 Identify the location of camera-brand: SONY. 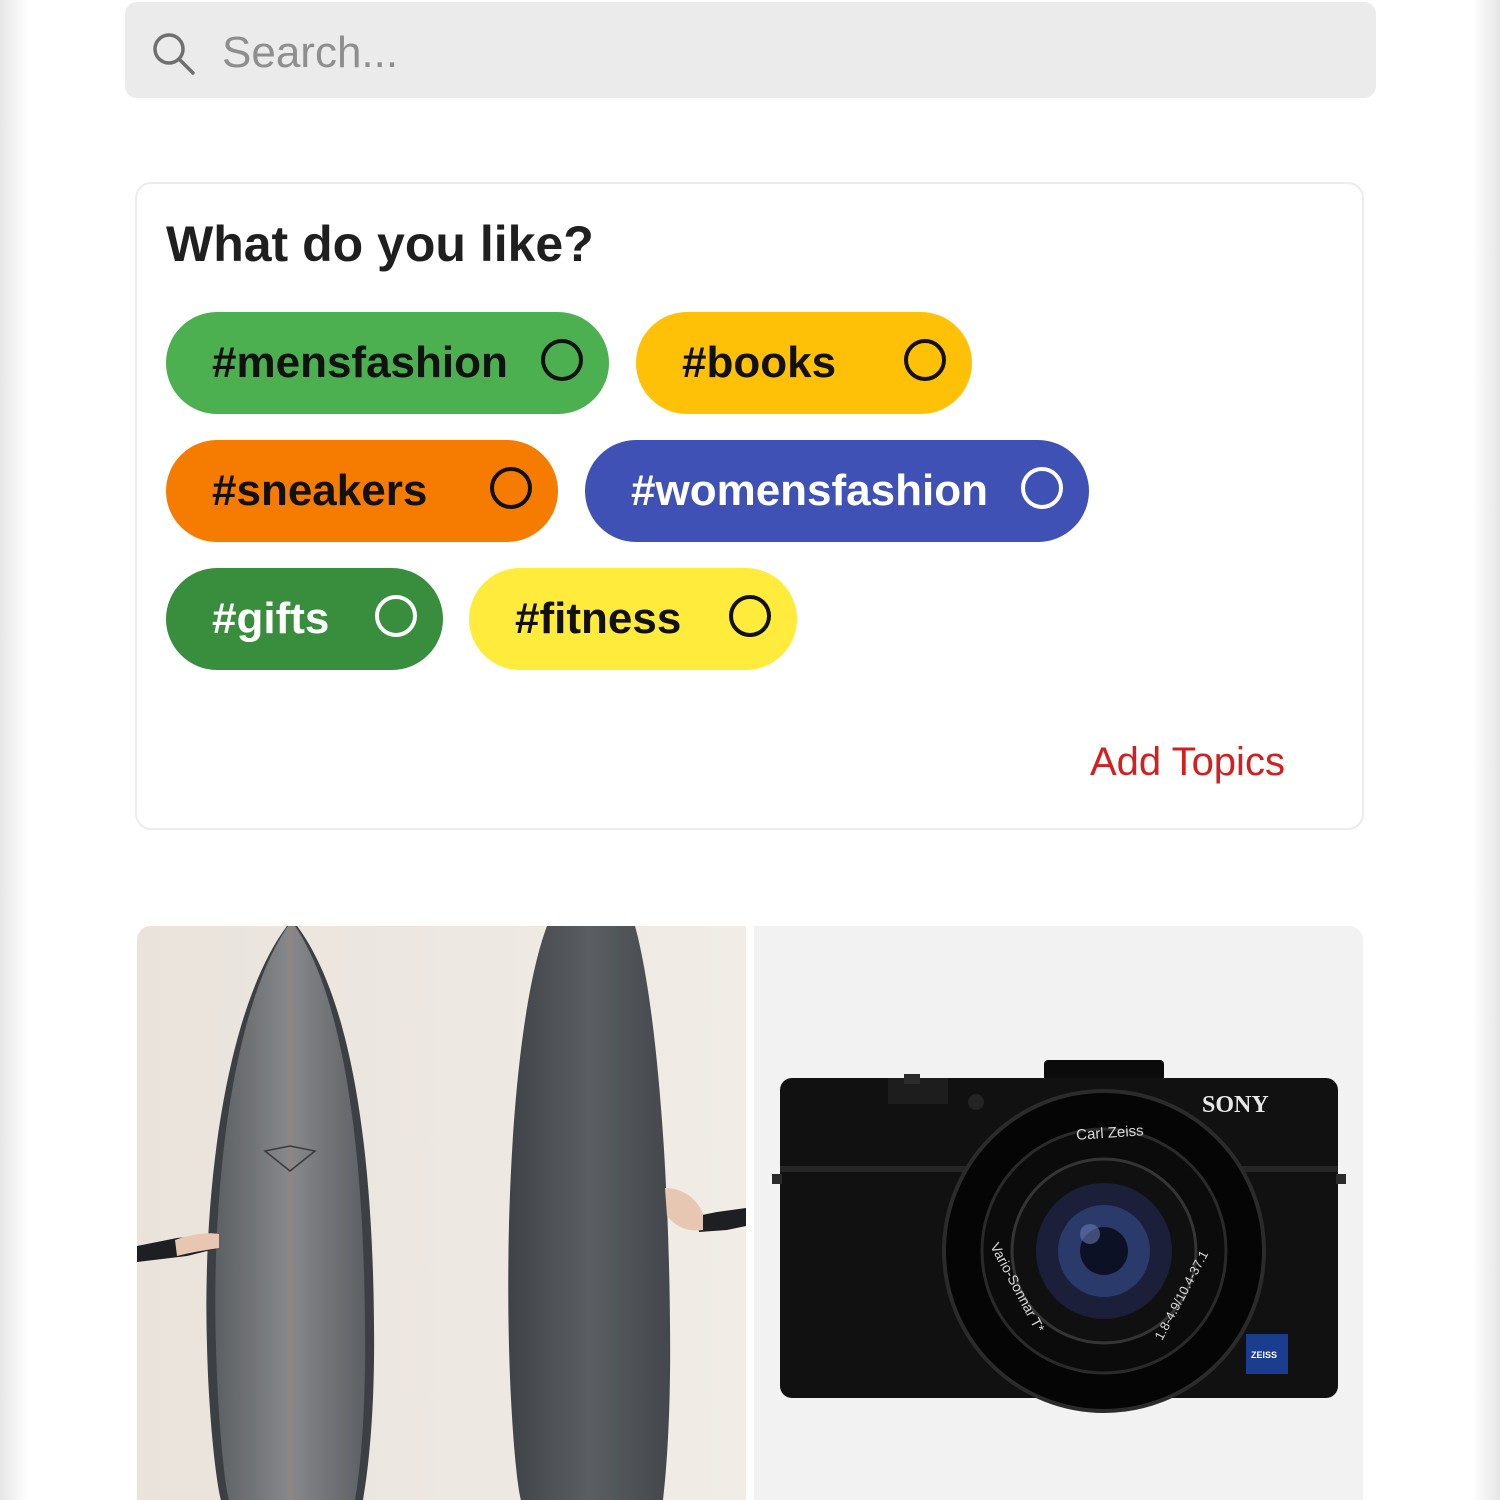
(1235, 1105).